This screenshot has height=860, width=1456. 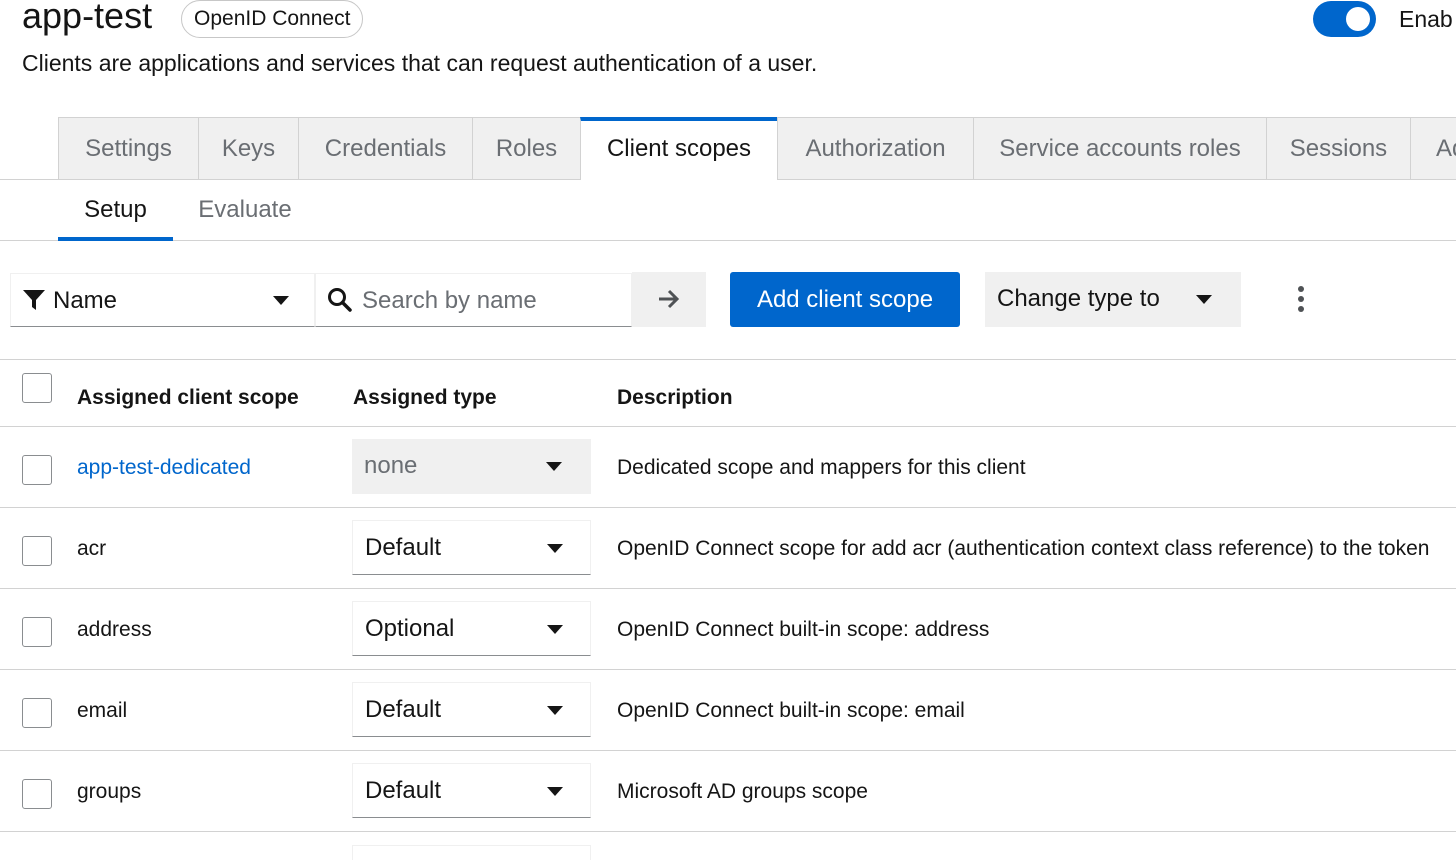 I want to click on column-header-assigned-type: Assigned type, so click(x=425, y=398).